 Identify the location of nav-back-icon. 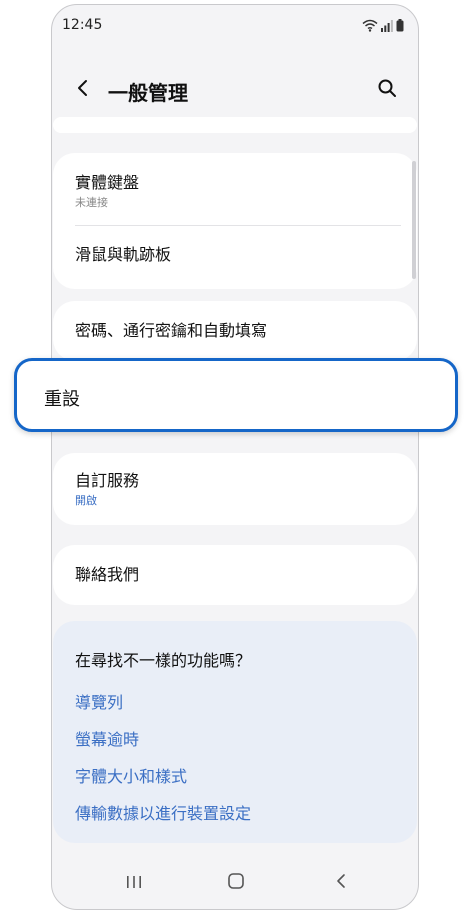
(341, 883).